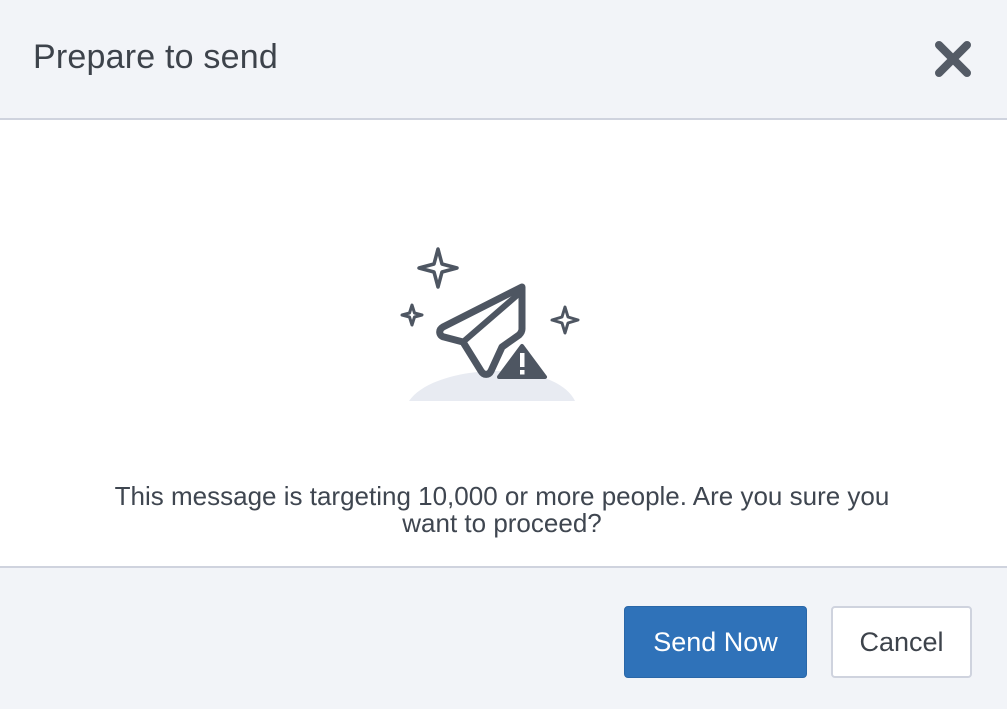 Image resolution: width=1007 pixels, height=709 pixels. What do you see at coordinates (490, 324) in the screenshot?
I see `paper-plane-warning-icon` at bounding box center [490, 324].